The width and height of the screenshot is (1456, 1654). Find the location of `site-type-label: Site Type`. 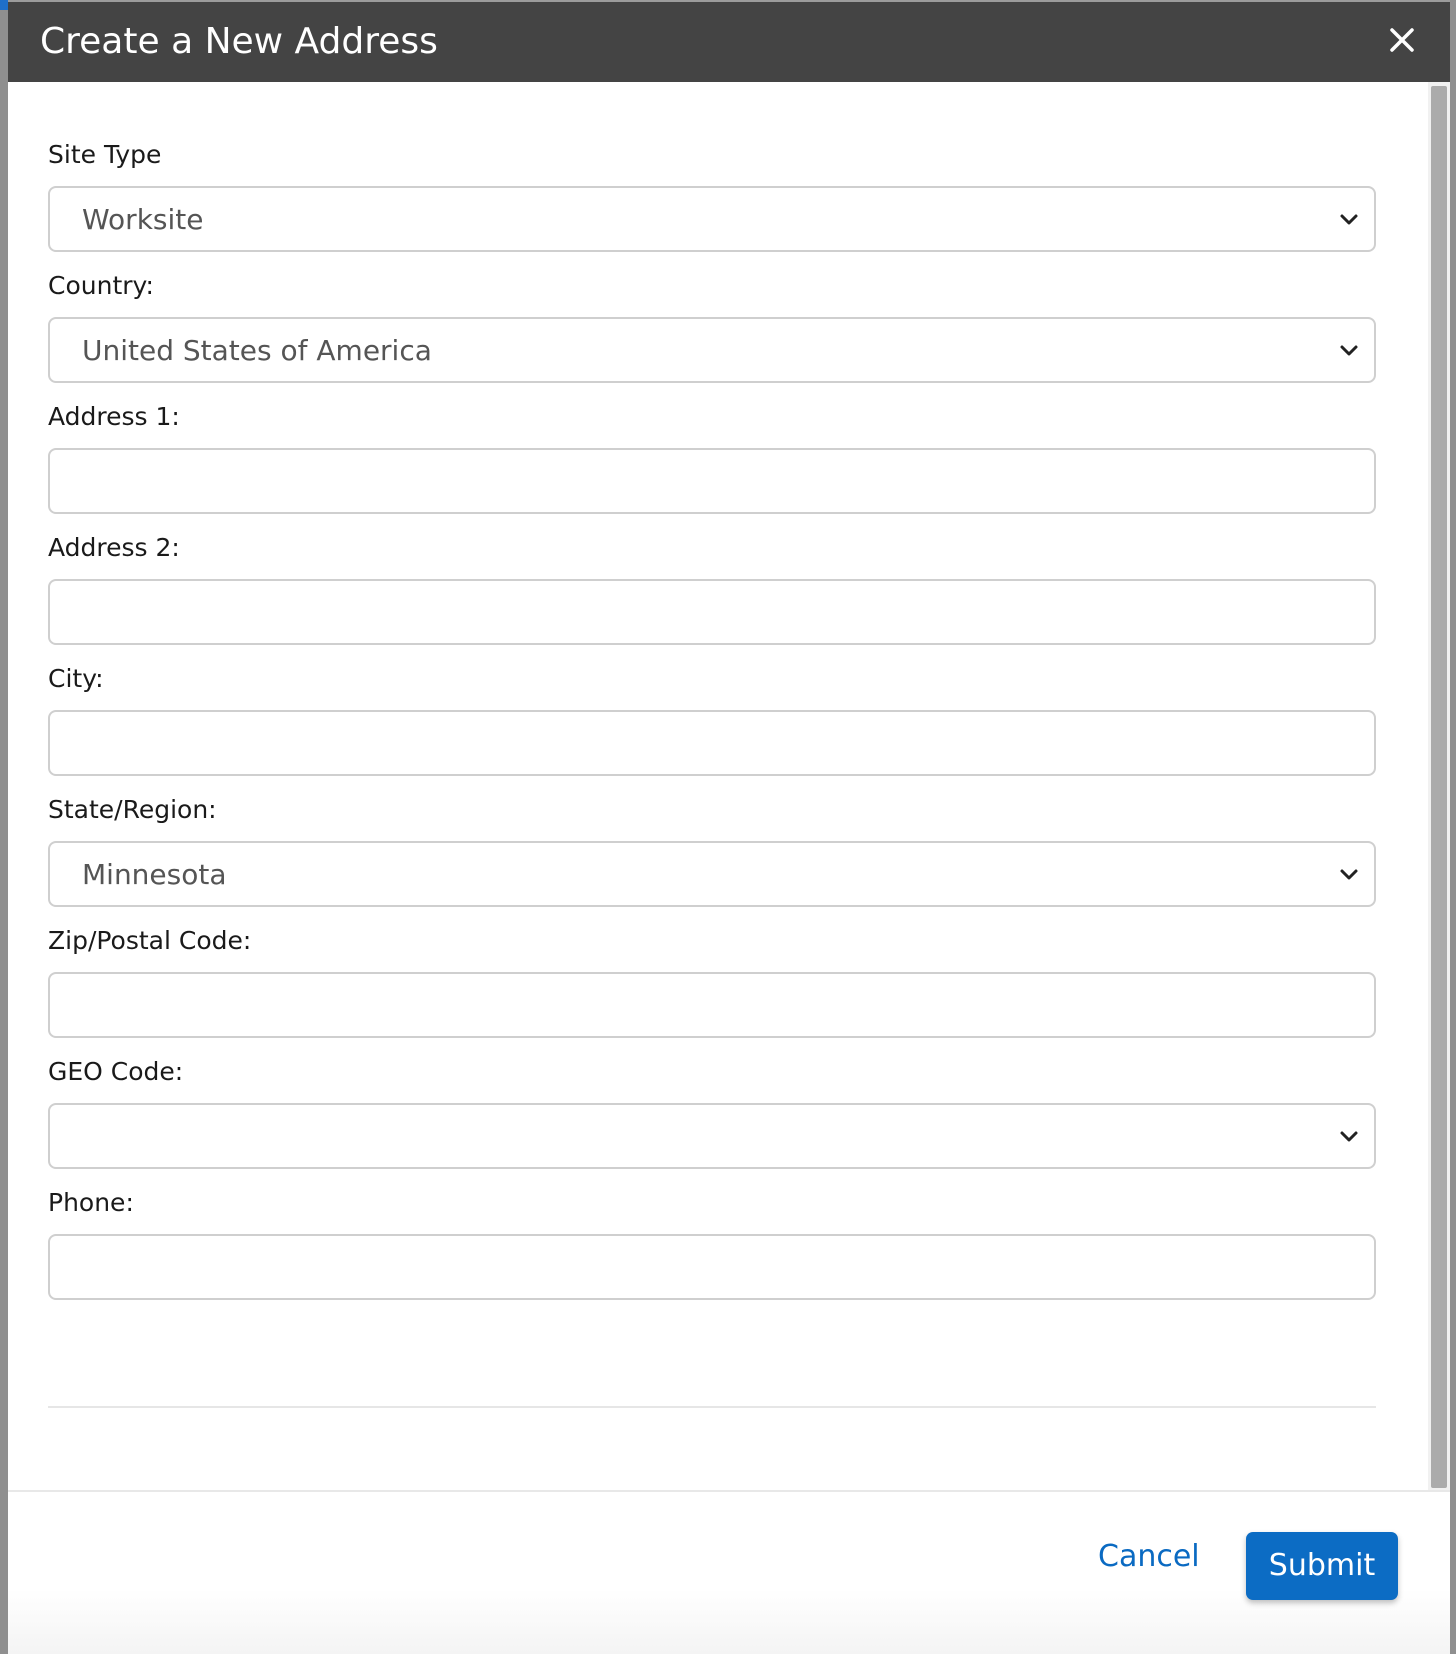

site-type-label: Site Type is located at coordinates (105, 154).